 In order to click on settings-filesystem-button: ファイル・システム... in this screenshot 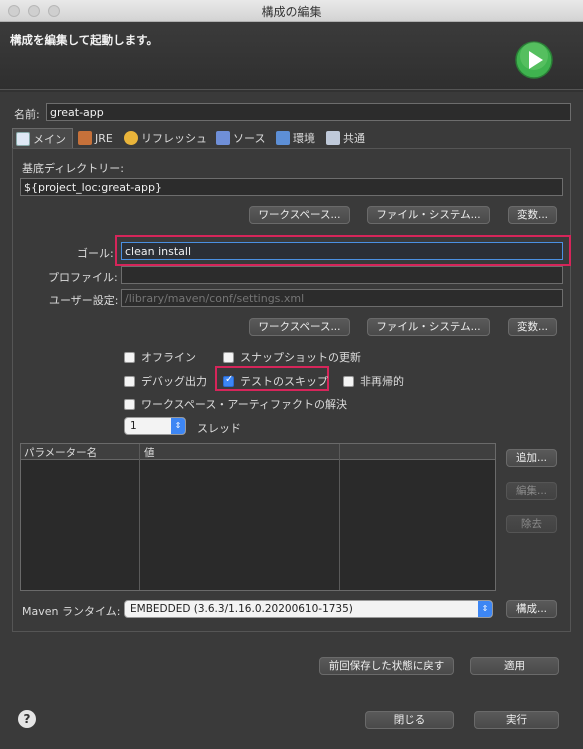, I will do `click(428, 327)`.